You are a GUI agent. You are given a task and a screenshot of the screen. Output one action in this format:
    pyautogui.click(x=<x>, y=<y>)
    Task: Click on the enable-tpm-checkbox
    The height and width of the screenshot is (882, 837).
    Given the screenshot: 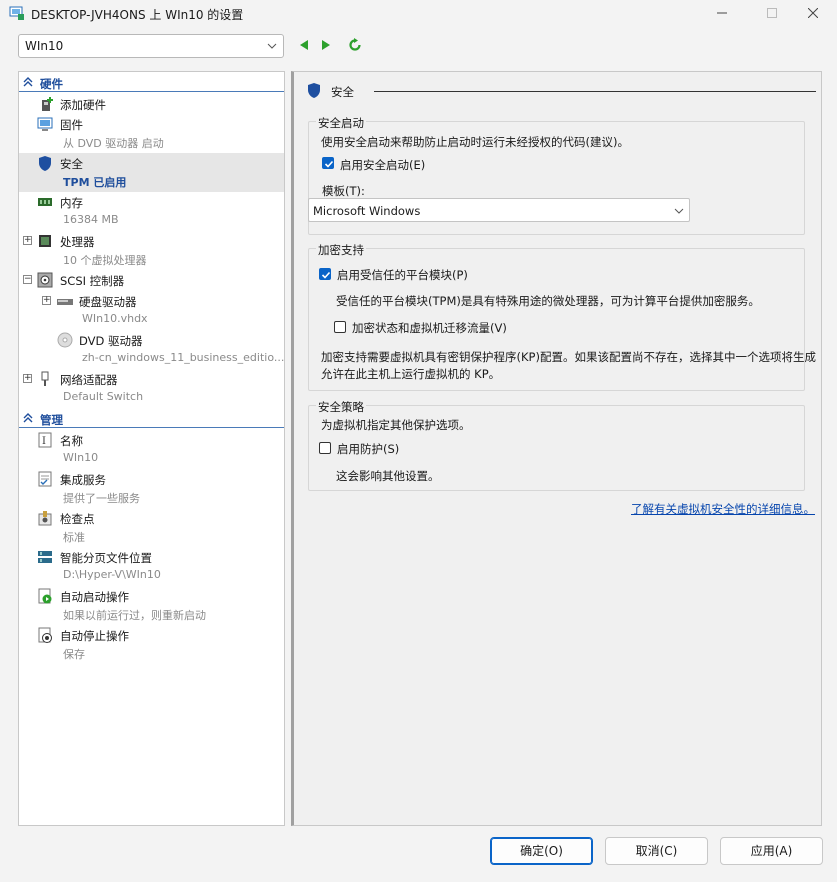 What is the action you would take?
    pyautogui.click(x=325, y=274)
    